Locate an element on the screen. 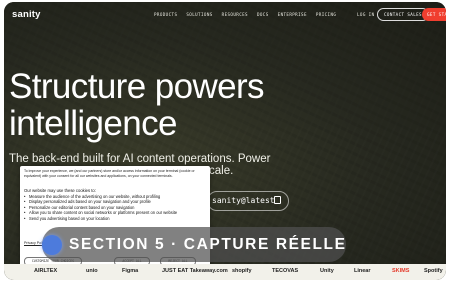  customer-logo: Unity is located at coordinates (327, 271).